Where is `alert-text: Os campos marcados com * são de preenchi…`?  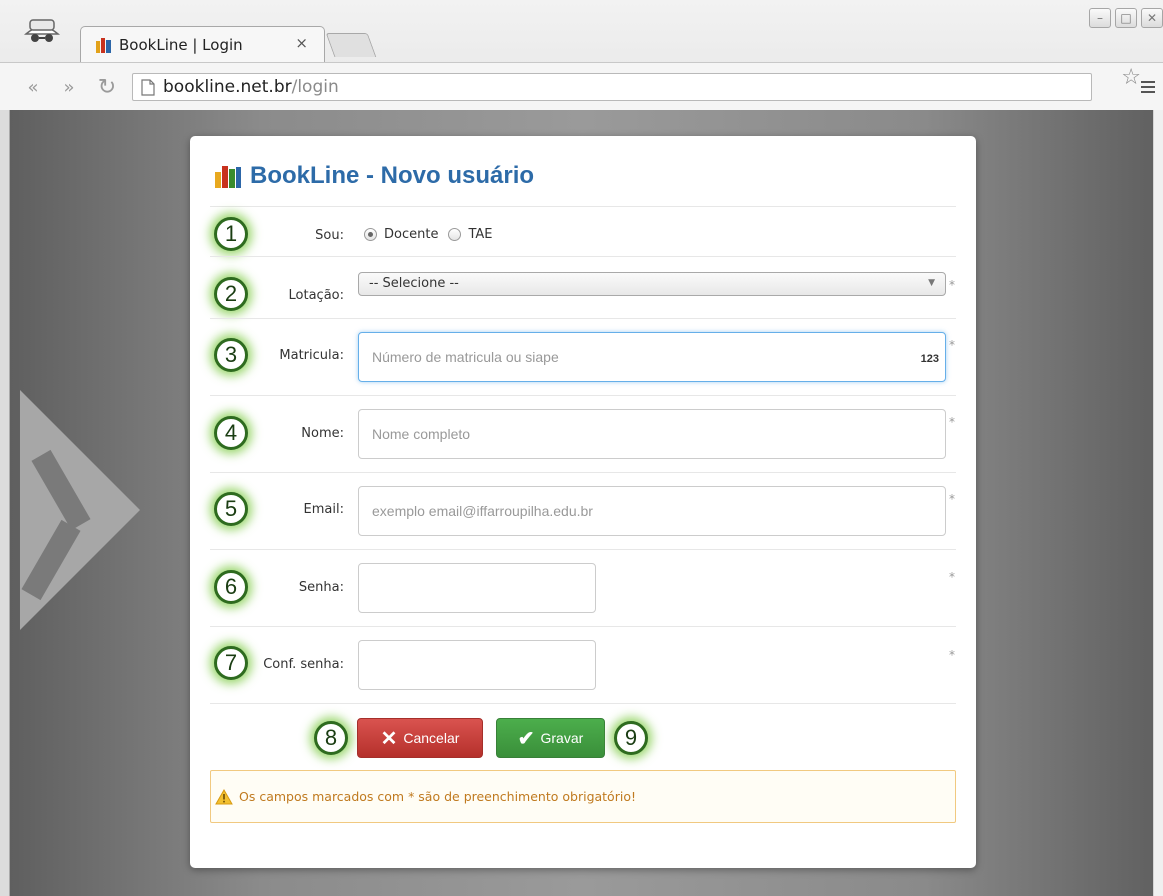
alert-text: Os campos marcados com * são de preenchi… is located at coordinates (437, 796).